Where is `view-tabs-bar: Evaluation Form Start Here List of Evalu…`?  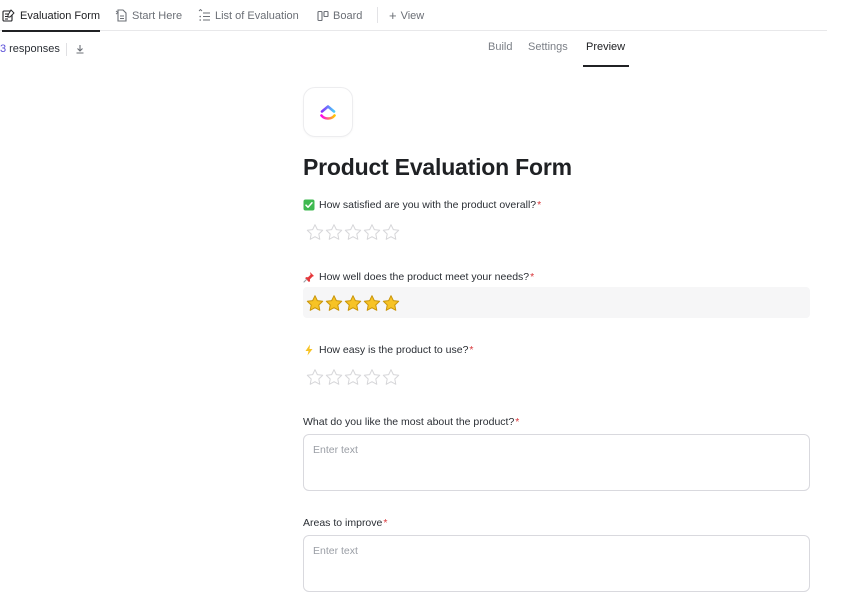
view-tabs-bar: Evaluation Form Start Here List of Evalu… is located at coordinates (413, 16).